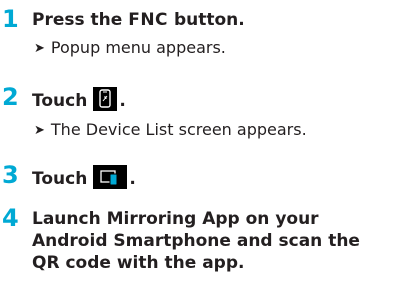 This screenshot has width=407, height=287. I want to click on fnc-key-label: FNC, so click(148, 20).